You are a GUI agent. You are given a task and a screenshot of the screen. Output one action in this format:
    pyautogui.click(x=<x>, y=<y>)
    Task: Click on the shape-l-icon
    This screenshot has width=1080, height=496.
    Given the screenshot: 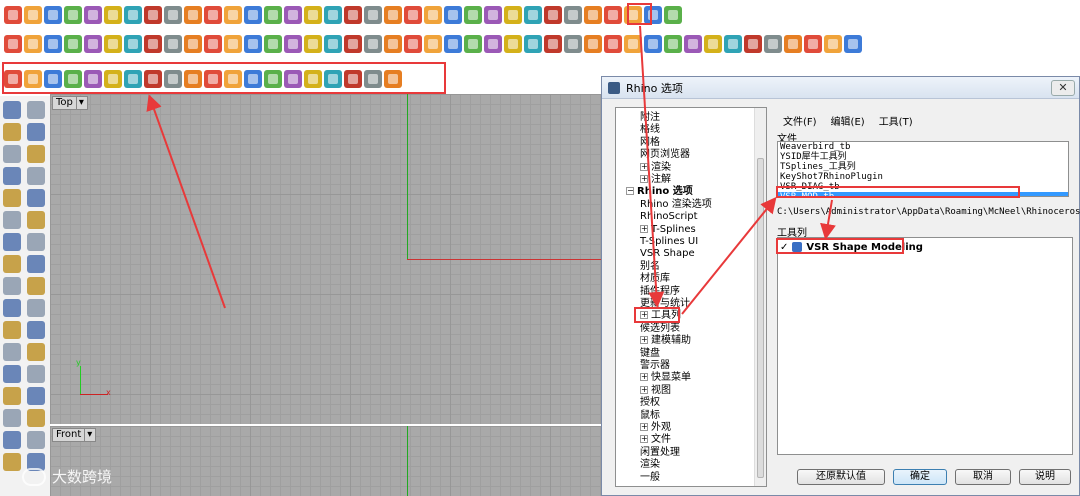 What is the action you would take?
    pyautogui.click(x=293, y=44)
    